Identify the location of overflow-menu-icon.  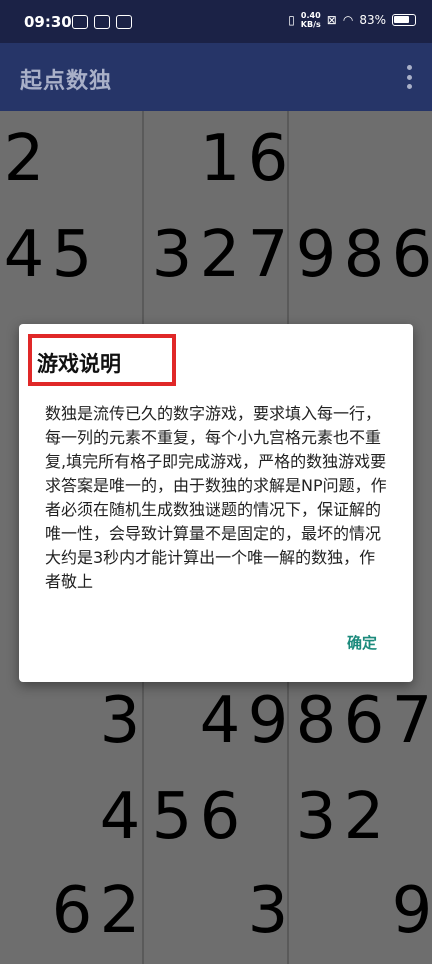
(409, 77).